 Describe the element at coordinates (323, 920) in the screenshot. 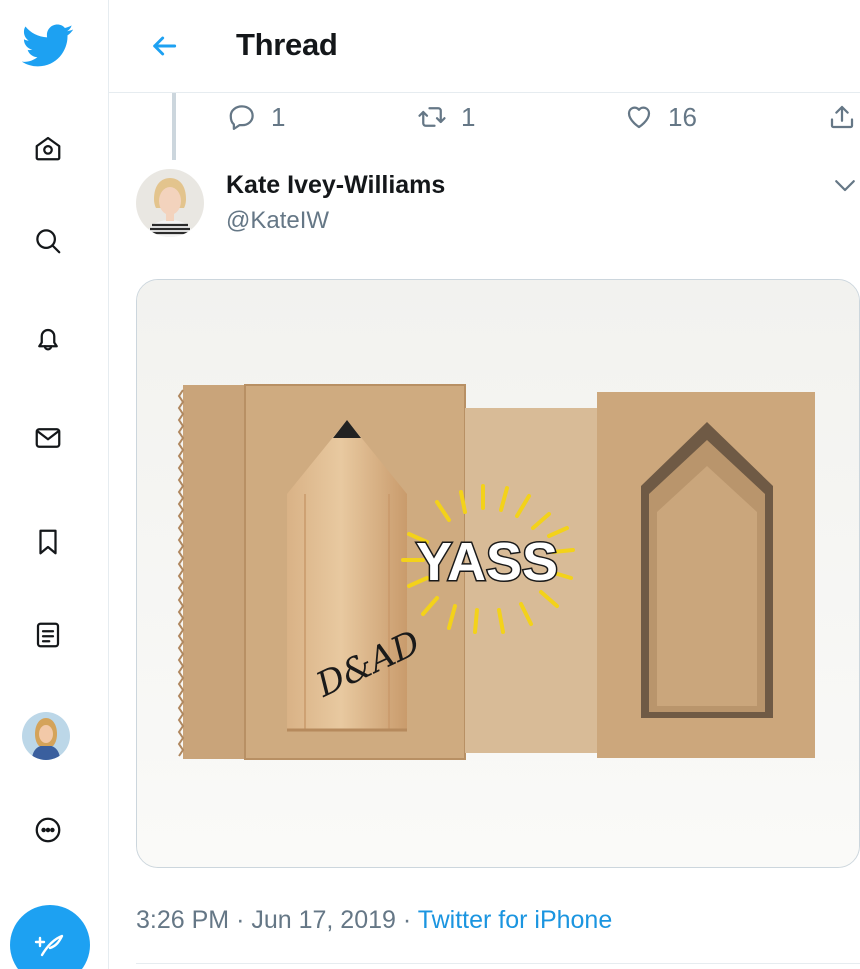

I see `tweet-date: Jun 17, 2019` at that location.